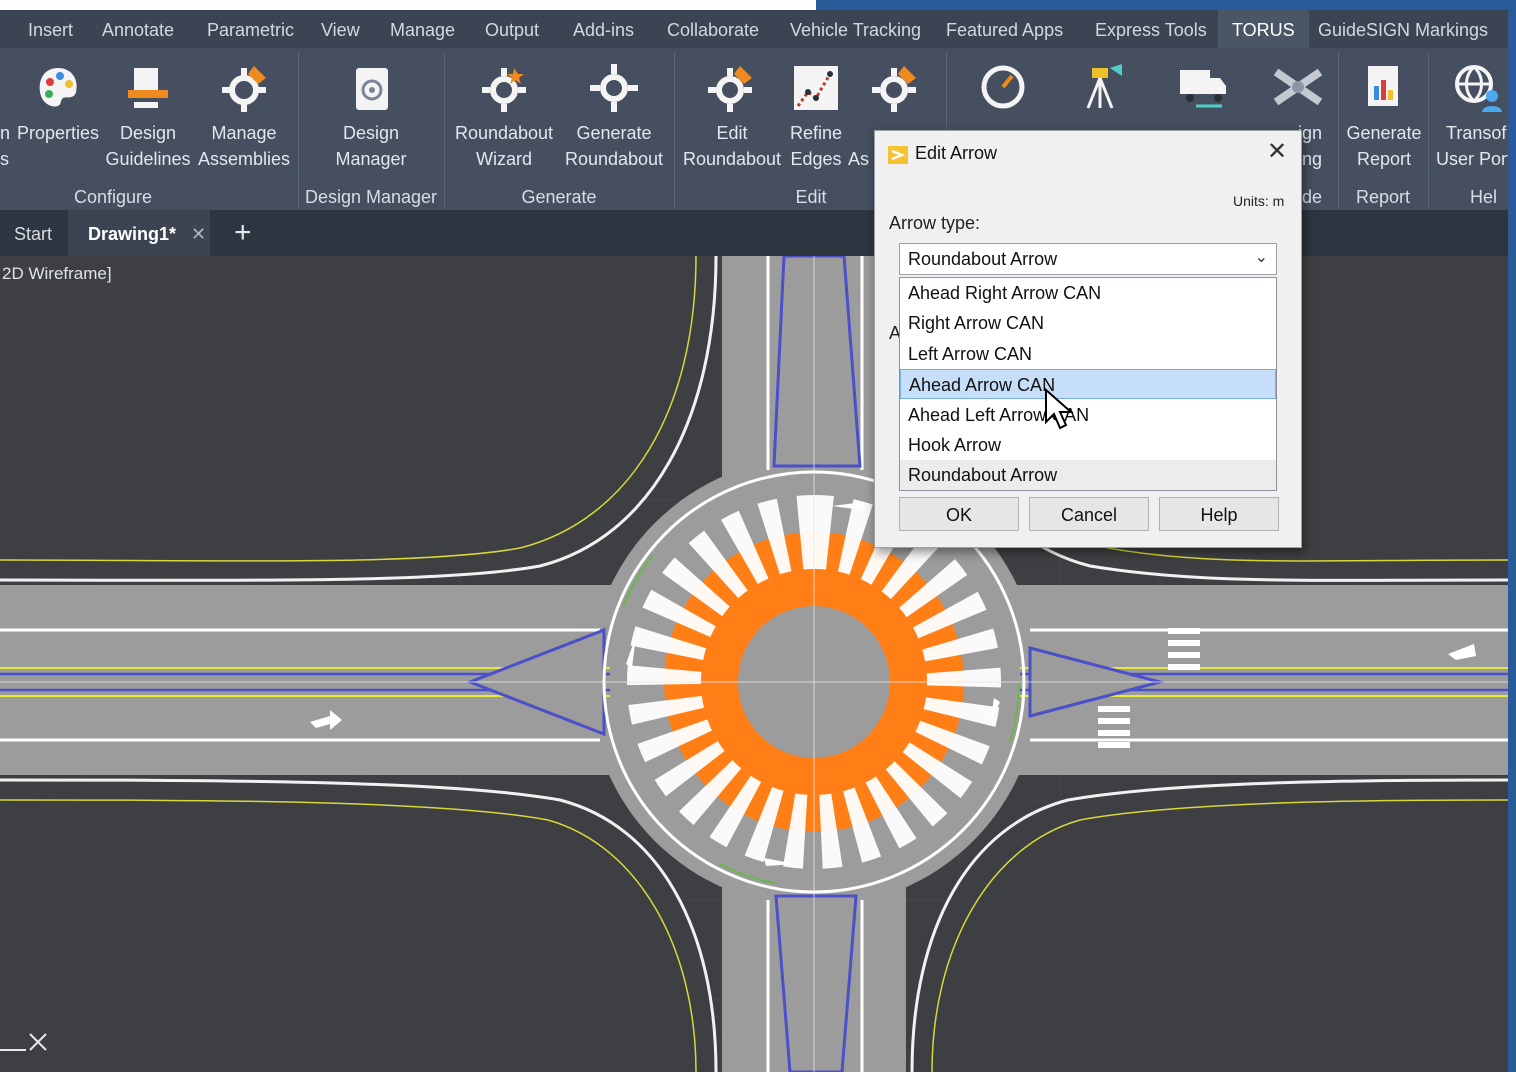  What do you see at coordinates (1203, 87) in the screenshot?
I see `vehicle-truck-icon` at bounding box center [1203, 87].